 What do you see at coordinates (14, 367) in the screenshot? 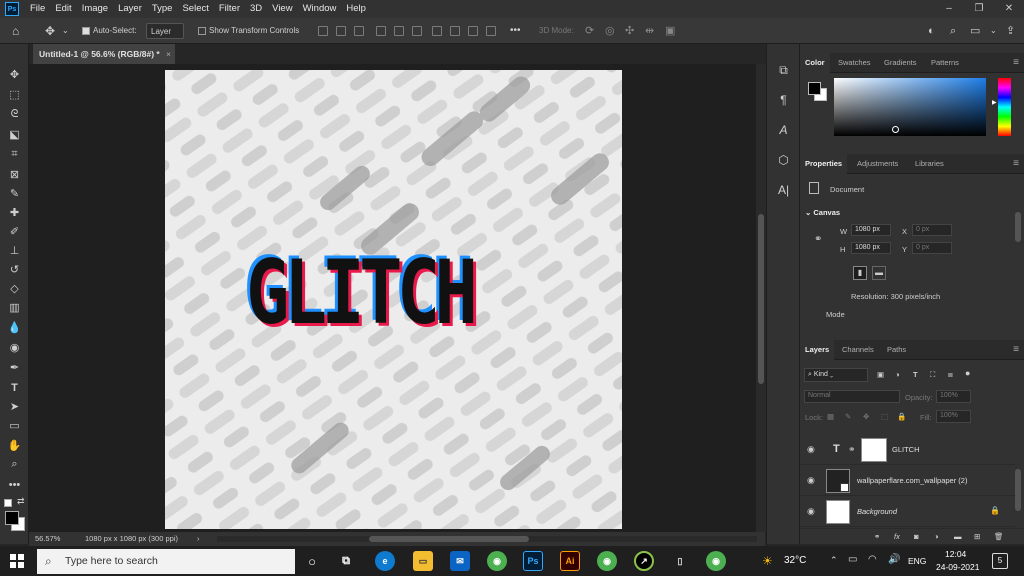
I see `pen-tool-icon: ✒` at bounding box center [14, 367].